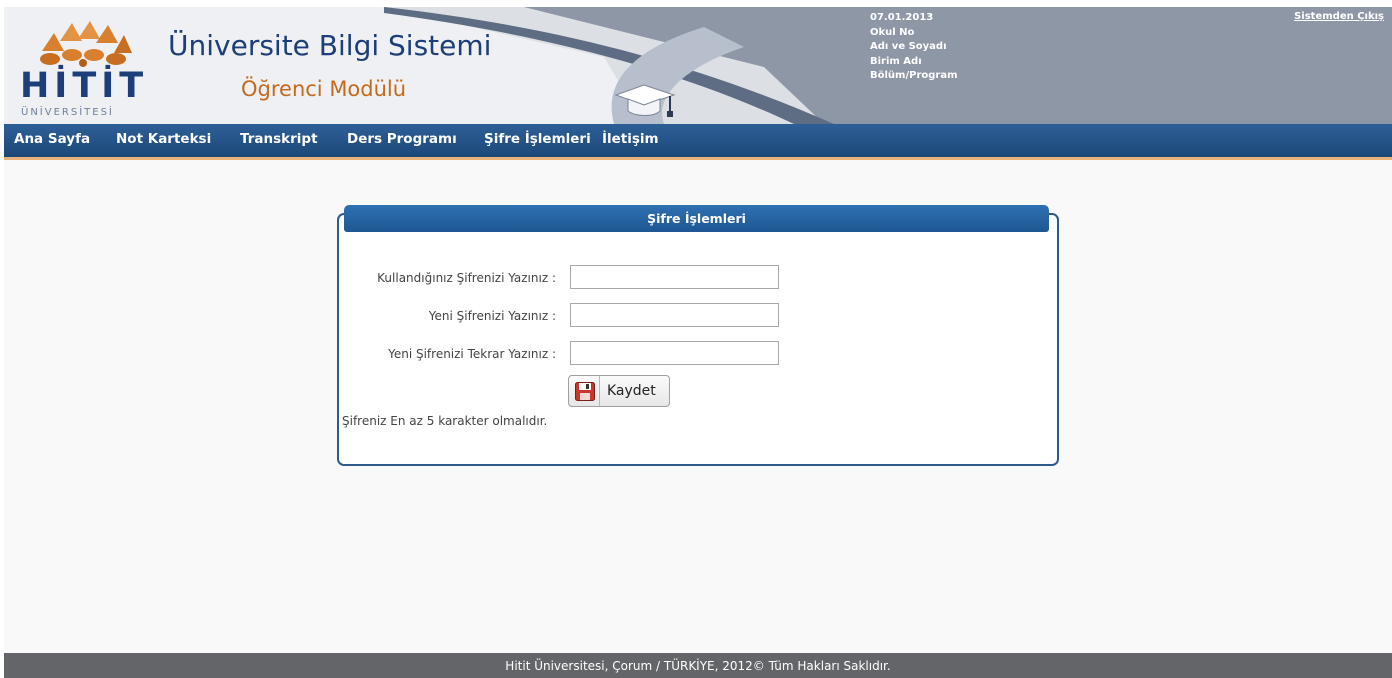 Image resolution: width=1392 pixels, height=678 pixels. What do you see at coordinates (445, 421) in the screenshot?
I see `password-hint-text: Şifreniz En az 5 karakter olmalıdır.` at bounding box center [445, 421].